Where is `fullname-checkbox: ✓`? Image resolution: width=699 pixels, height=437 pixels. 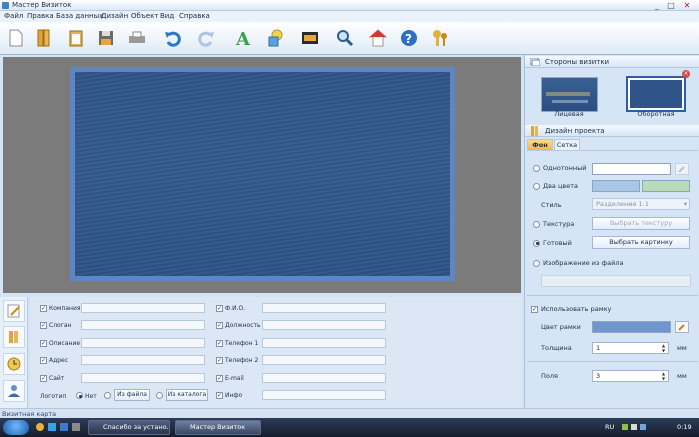
fullname-checkbox: ✓ is located at coordinates (219, 308).